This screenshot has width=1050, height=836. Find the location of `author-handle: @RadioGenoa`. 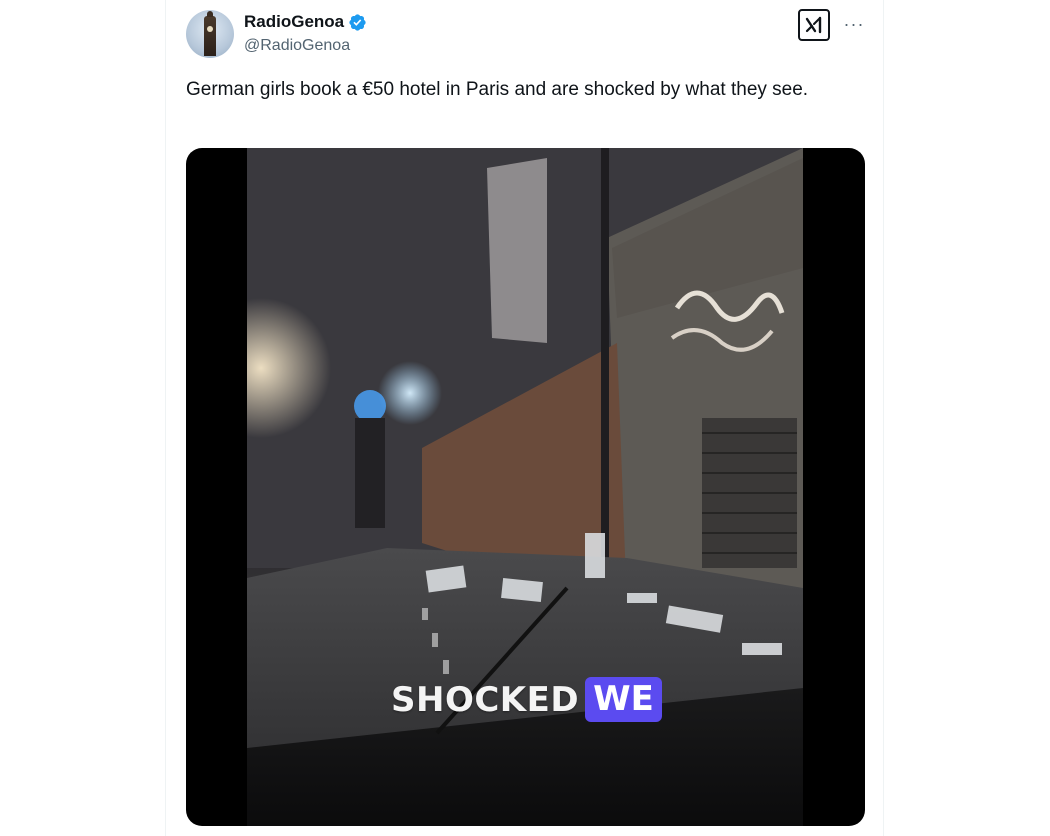

author-handle: @RadioGenoa is located at coordinates (297, 46).